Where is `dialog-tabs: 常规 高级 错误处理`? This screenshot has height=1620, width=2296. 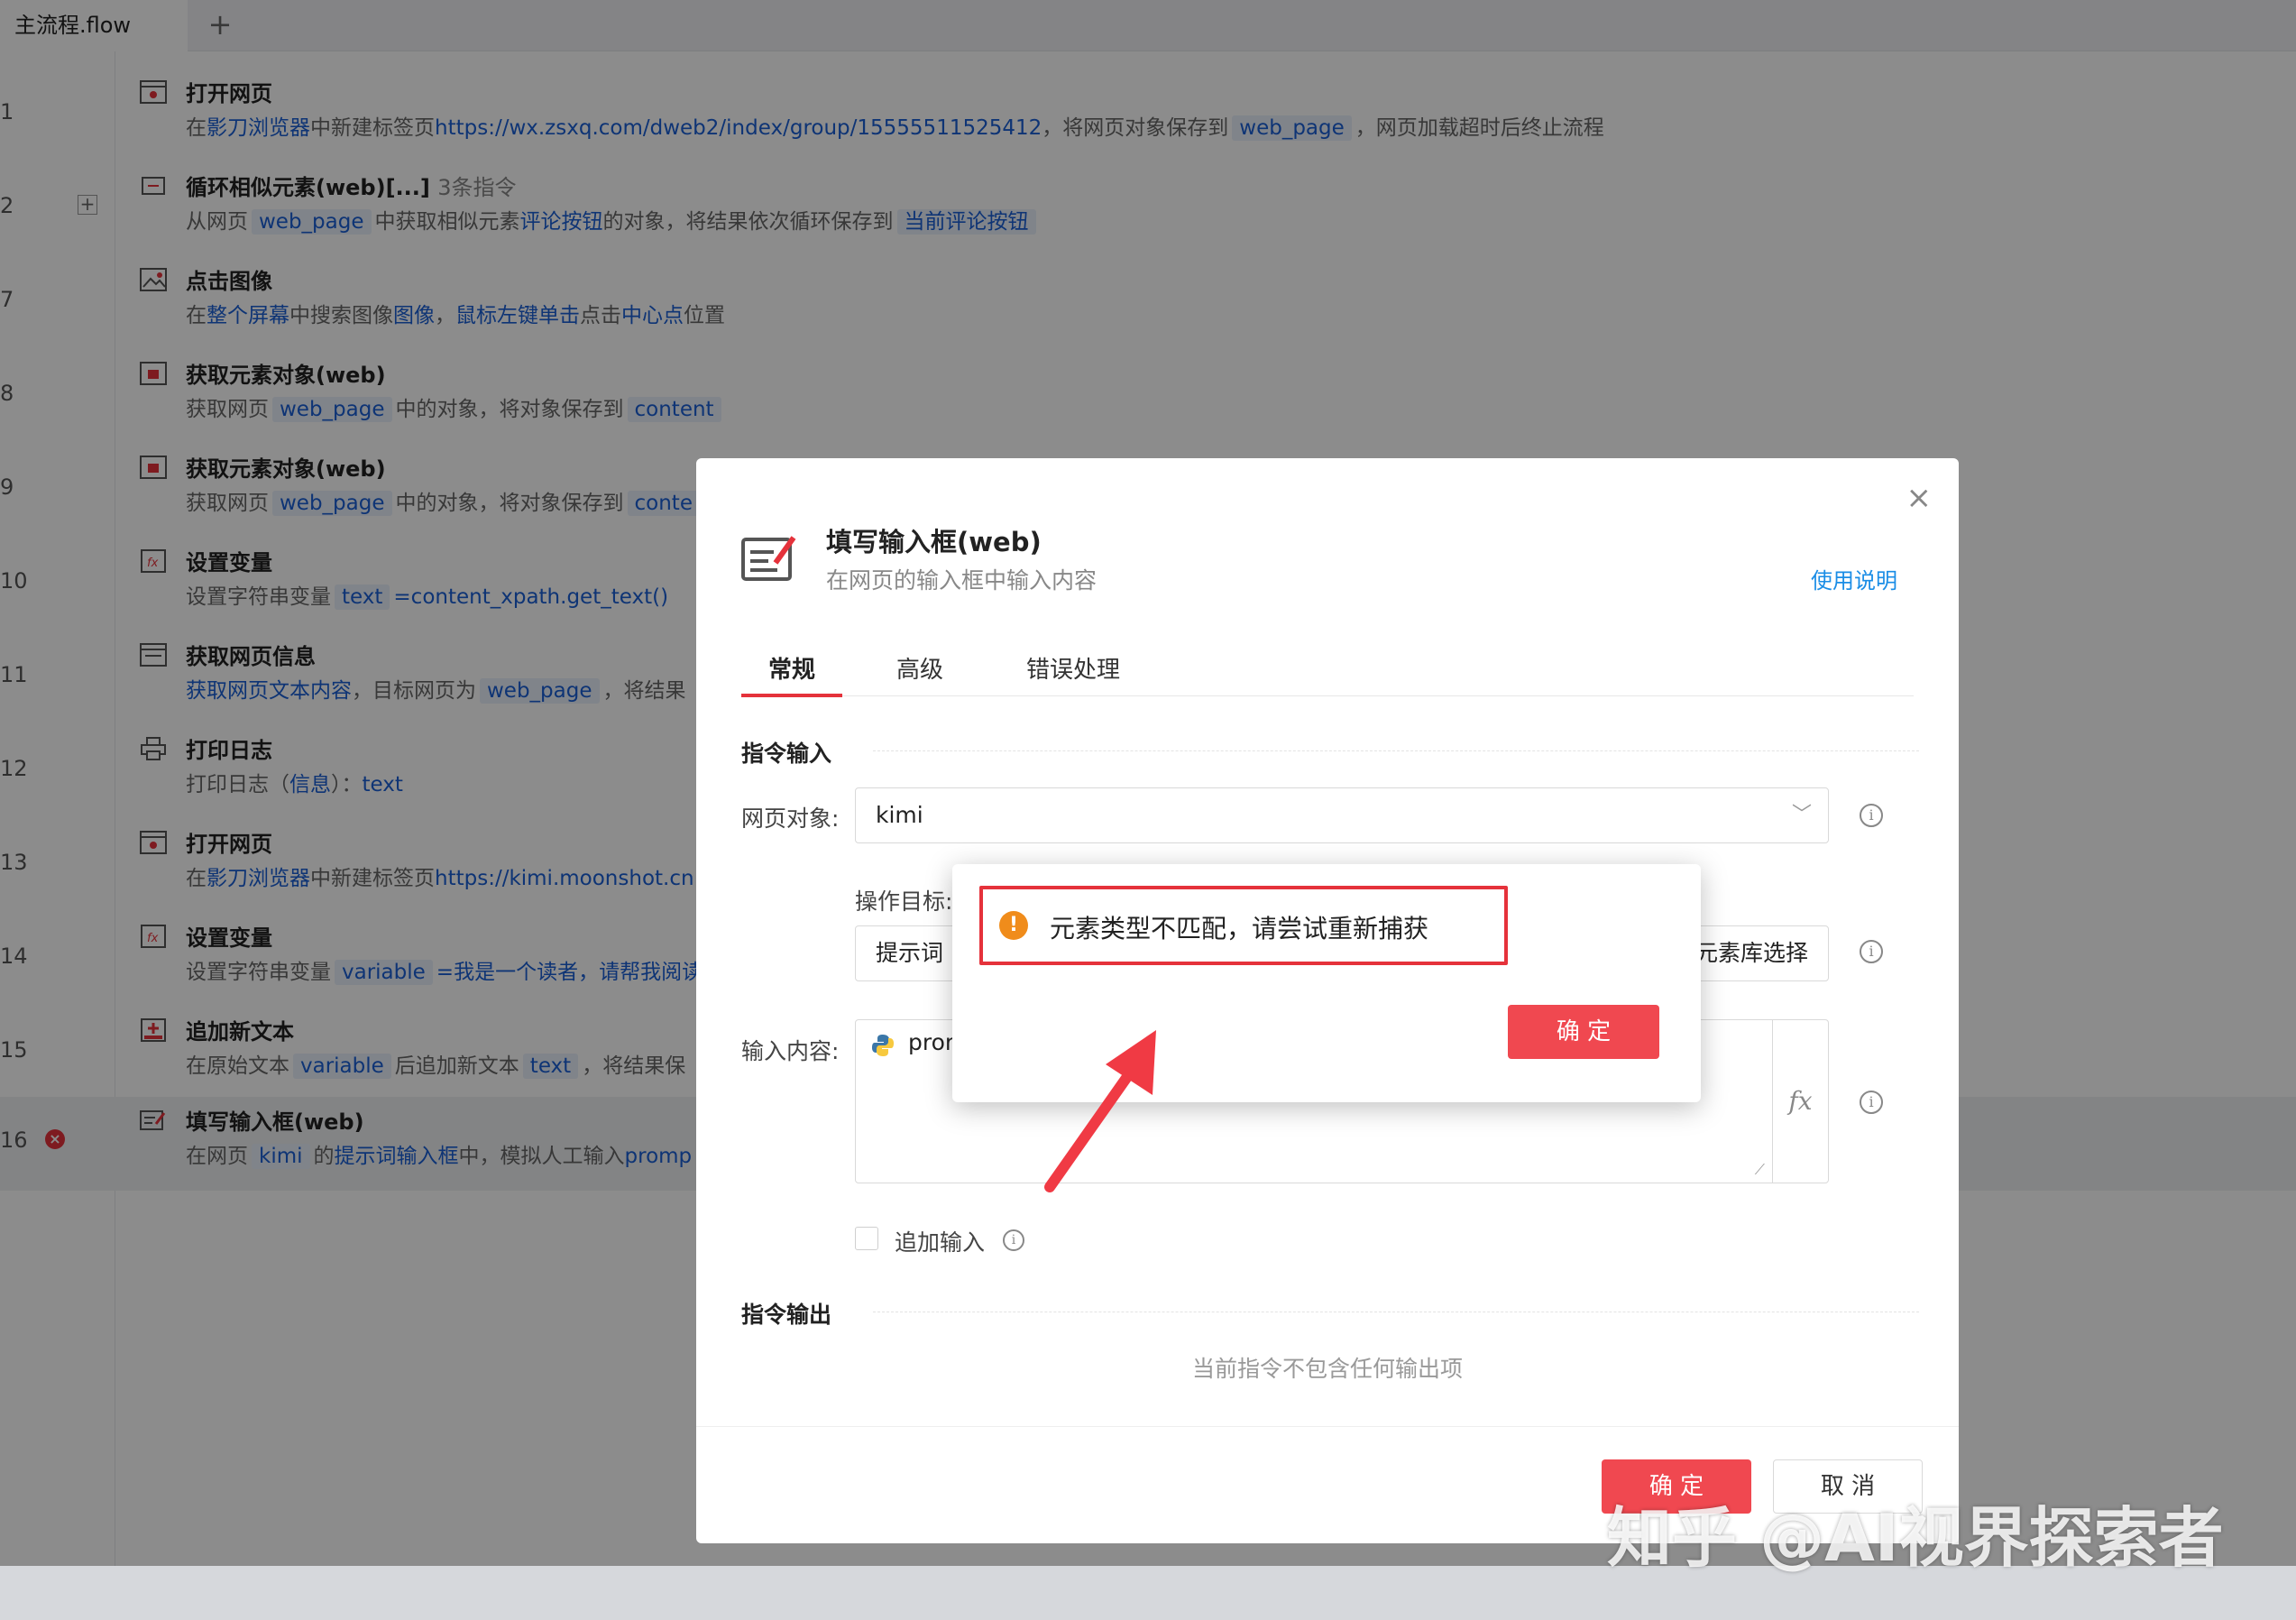
dialog-tabs: 常规 高级 错误处理 is located at coordinates (1327, 669).